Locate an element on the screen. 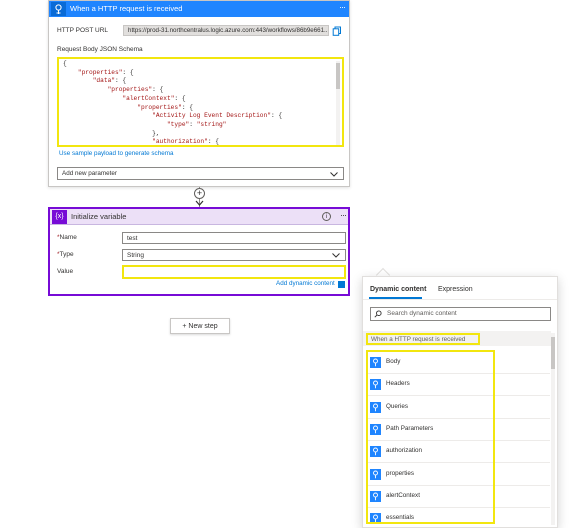 This screenshot has width=572, height=528. info-icon: i is located at coordinates (326, 216).